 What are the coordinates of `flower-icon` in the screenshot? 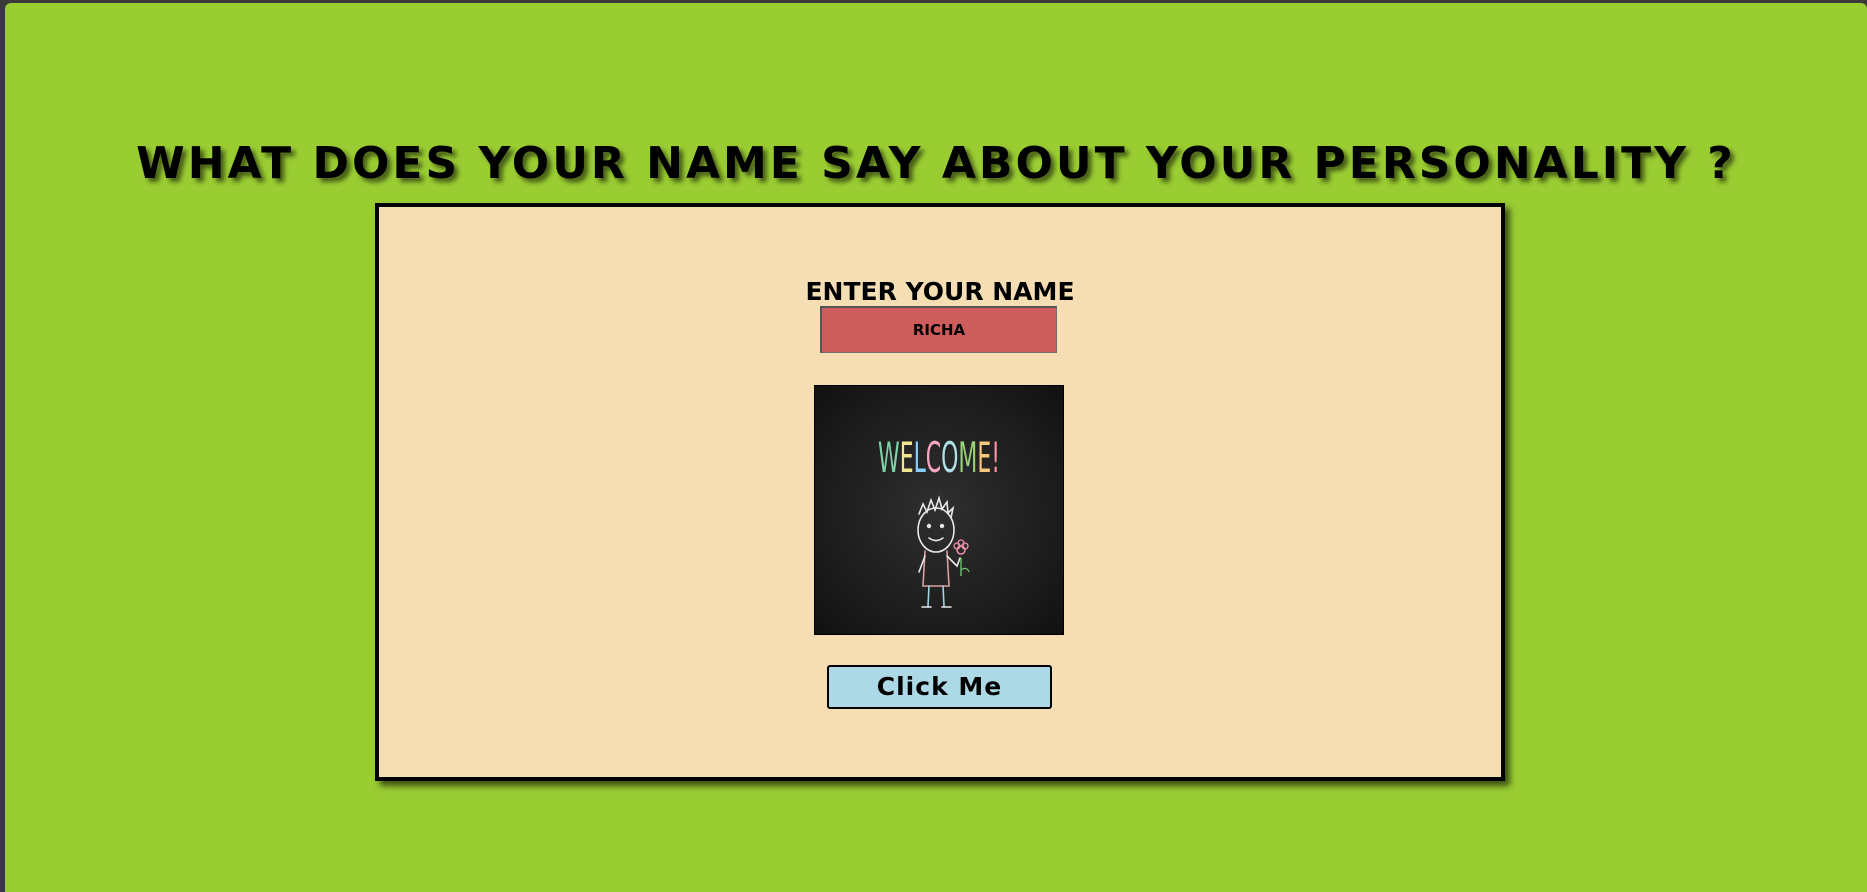 It's located at (961, 557).